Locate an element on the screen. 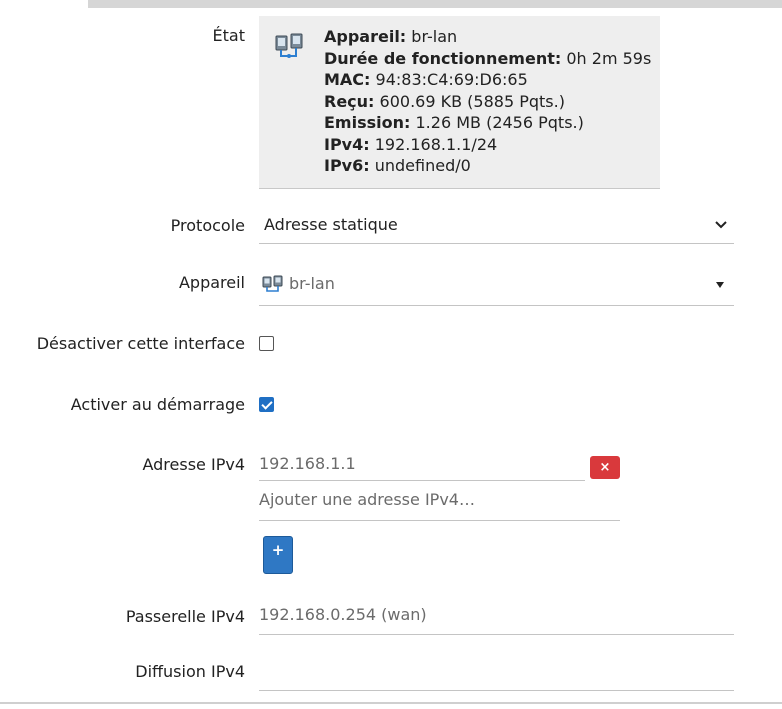 The height and width of the screenshot is (709, 782). ipv4-broadcast-label: Diffusion IPv4 is located at coordinates (190, 671).